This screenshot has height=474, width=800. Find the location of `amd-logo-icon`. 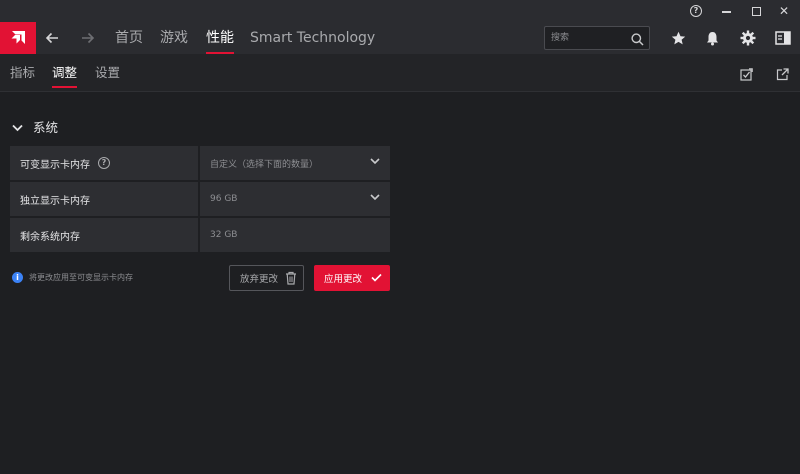

amd-logo-icon is located at coordinates (18, 38).